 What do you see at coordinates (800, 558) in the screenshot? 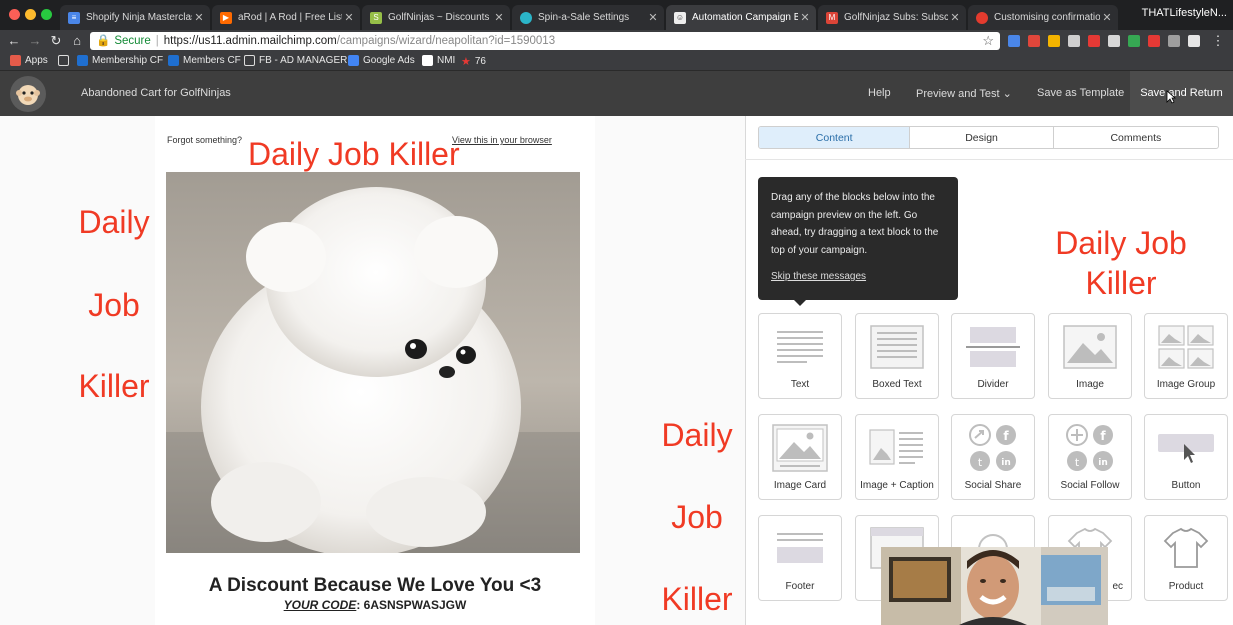
I see `block-footer: Footer` at bounding box center [800, 558].